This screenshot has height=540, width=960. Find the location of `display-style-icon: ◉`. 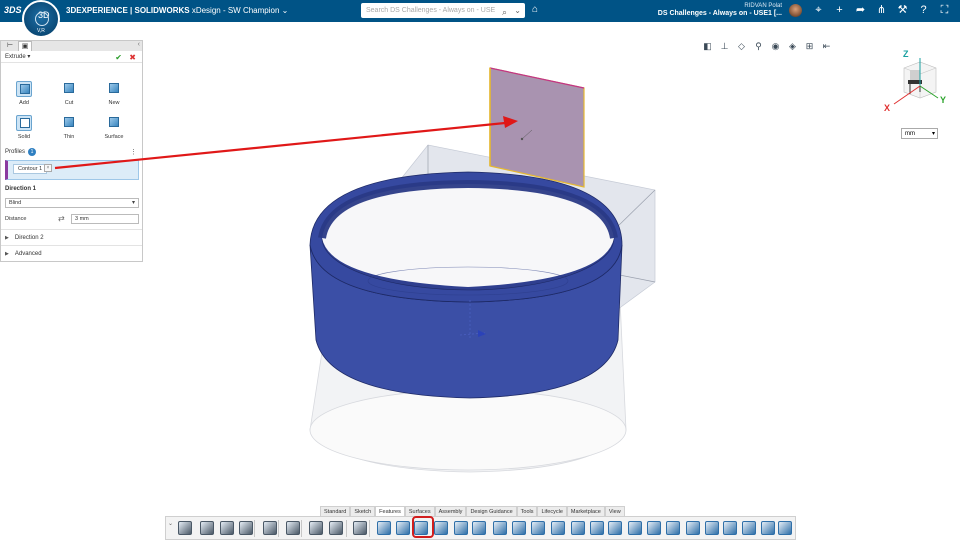

display-style-icon: ◉ is located at coordinates (775, 46).